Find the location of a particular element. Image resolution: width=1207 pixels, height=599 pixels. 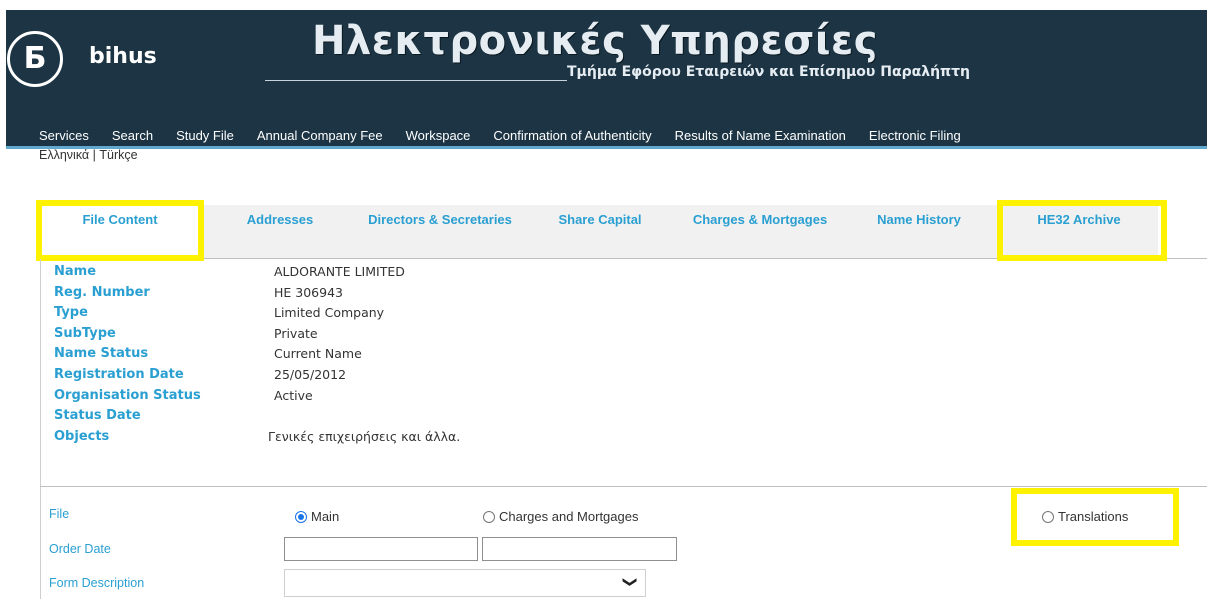

header-divider is located at coordinates (606, 147).